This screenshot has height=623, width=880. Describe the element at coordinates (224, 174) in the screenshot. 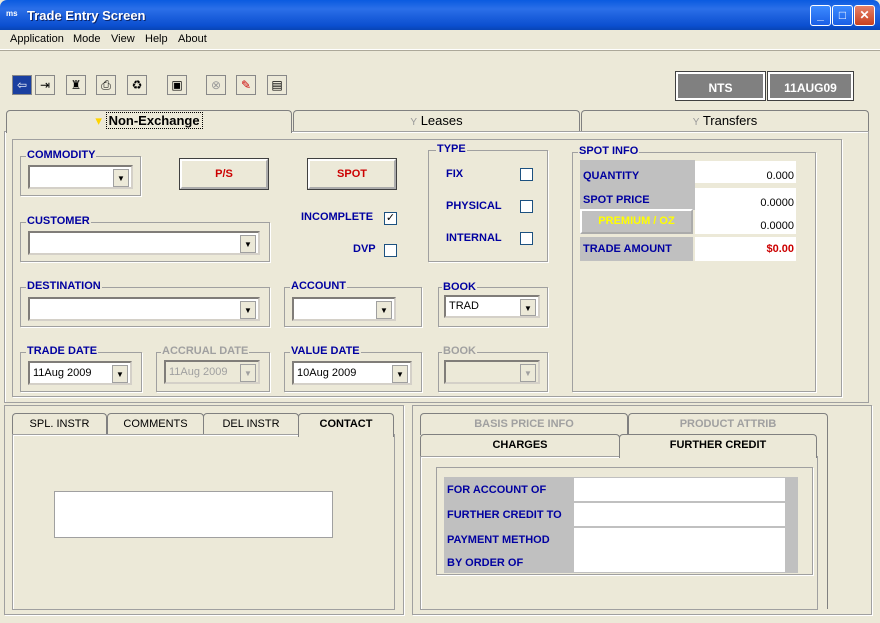

I see `ps-button: P/S` at that location.